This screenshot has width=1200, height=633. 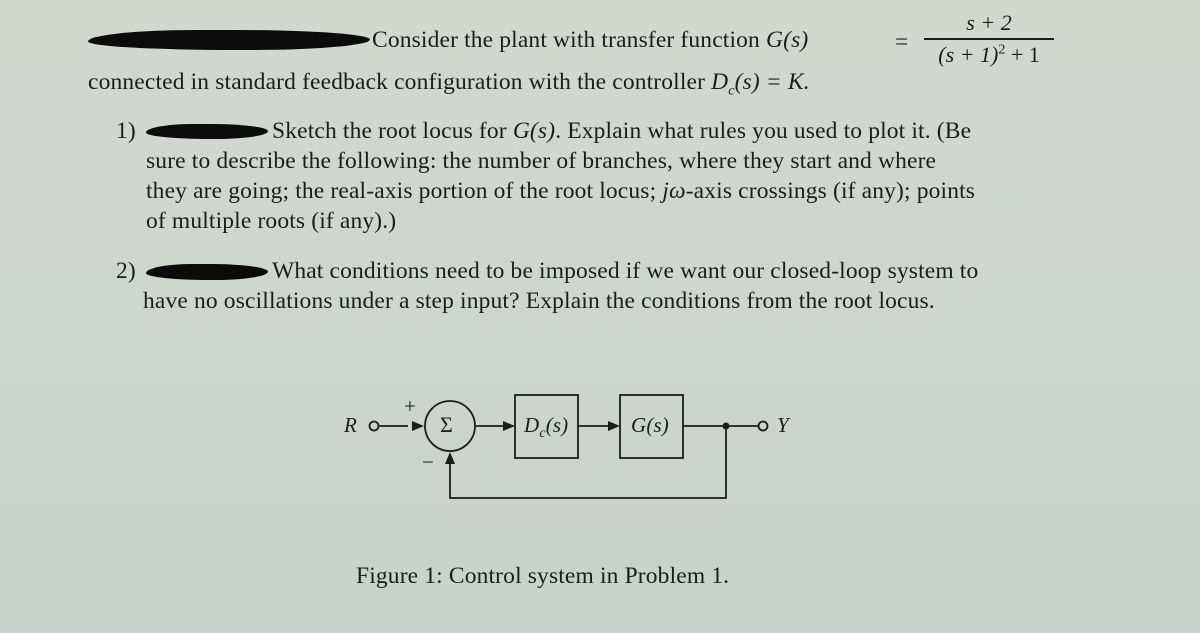 I want to click on output-terminal, so click(x=763, y=426).